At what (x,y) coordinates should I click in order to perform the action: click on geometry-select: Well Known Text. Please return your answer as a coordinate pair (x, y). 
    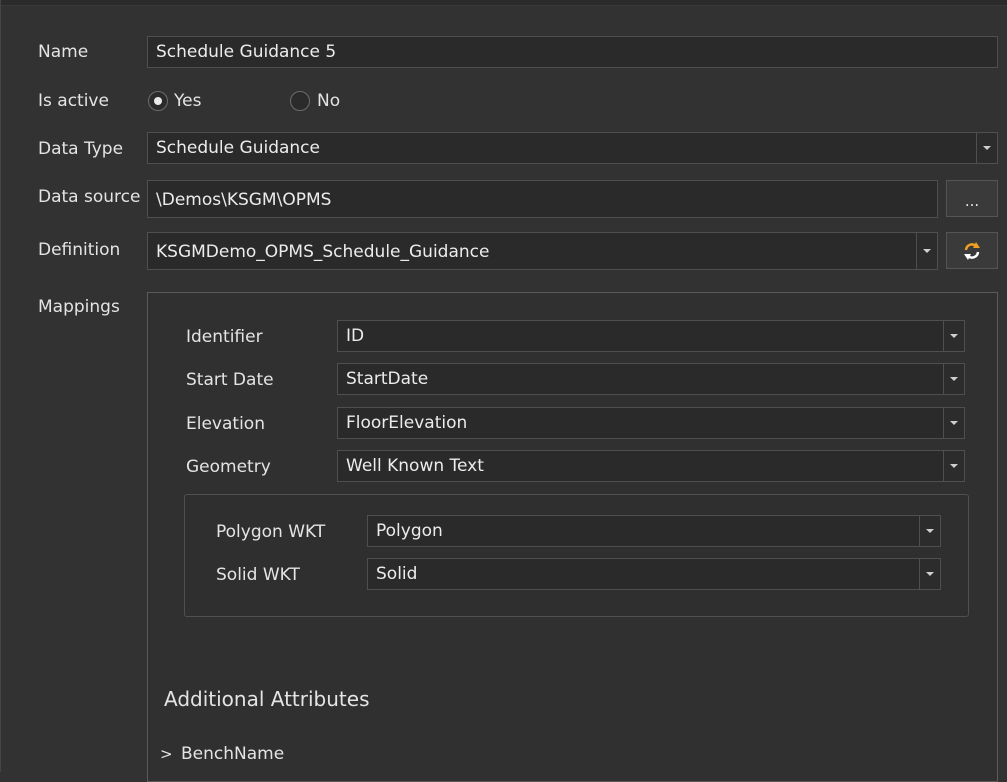
    Looking at the image, I should click on (651, 466).